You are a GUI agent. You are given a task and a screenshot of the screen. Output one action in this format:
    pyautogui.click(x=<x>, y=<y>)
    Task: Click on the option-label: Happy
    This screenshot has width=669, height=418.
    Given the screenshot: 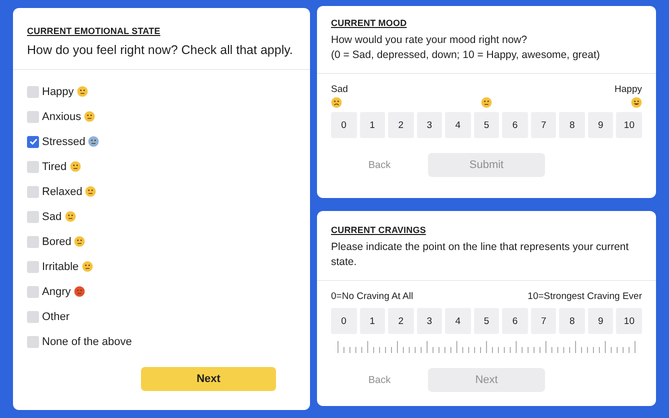 What is the action you would take?
    pyautogui.click(x=58, y=92)
    